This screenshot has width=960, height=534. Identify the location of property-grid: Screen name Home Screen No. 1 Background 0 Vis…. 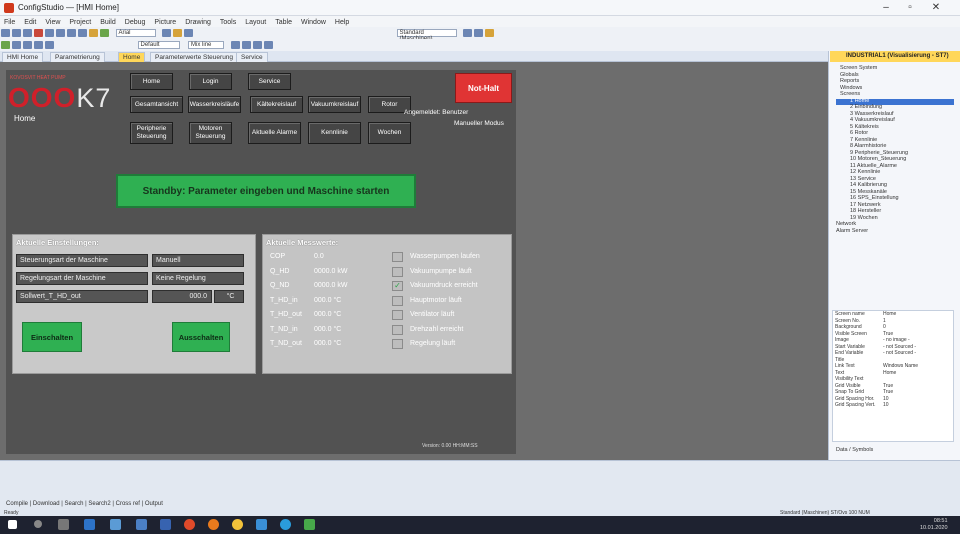
(893, 376).